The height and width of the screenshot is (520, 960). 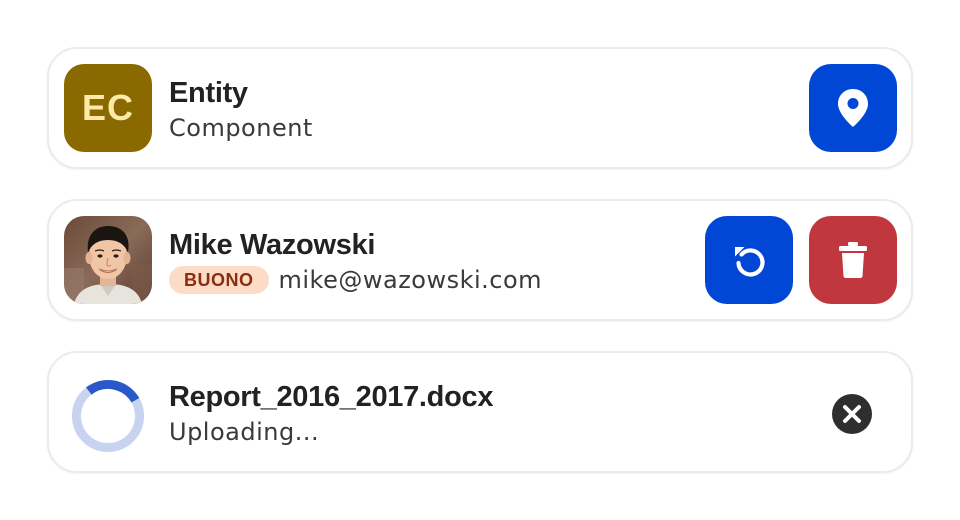 I want to click on entity-text: Entity Component, so click(x=420, y=110).